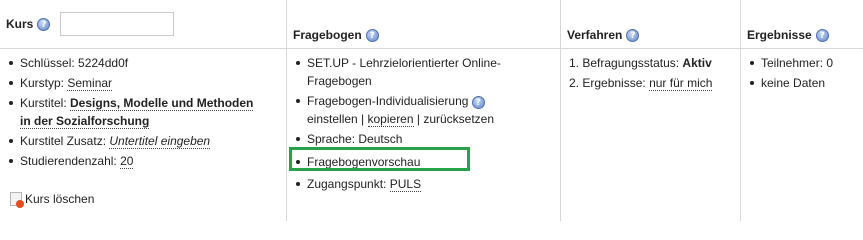 Image resolution: width=863 pixels, height=240 pixels. I want to click on list-item: Teilnehmer: 0, so click(803, 63).